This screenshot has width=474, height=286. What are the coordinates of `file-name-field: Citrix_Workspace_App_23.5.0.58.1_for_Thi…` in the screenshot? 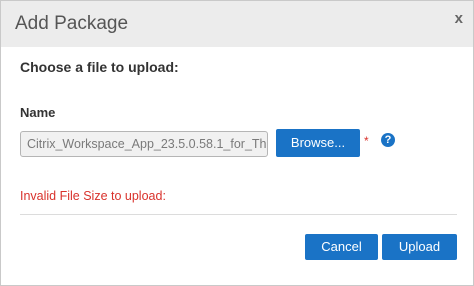 It's located at (144, 144).